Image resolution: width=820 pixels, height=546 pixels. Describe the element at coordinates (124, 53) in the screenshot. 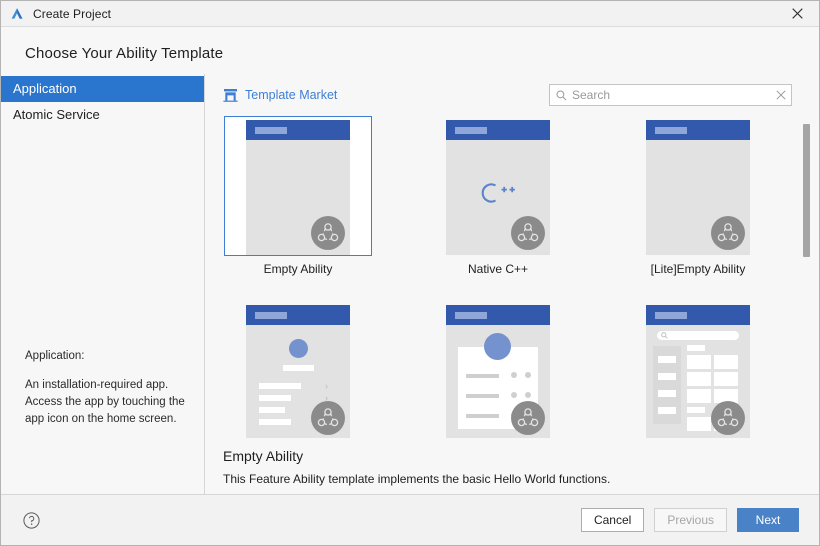

I see `page-title: Choose Your Ability Template` at that location.